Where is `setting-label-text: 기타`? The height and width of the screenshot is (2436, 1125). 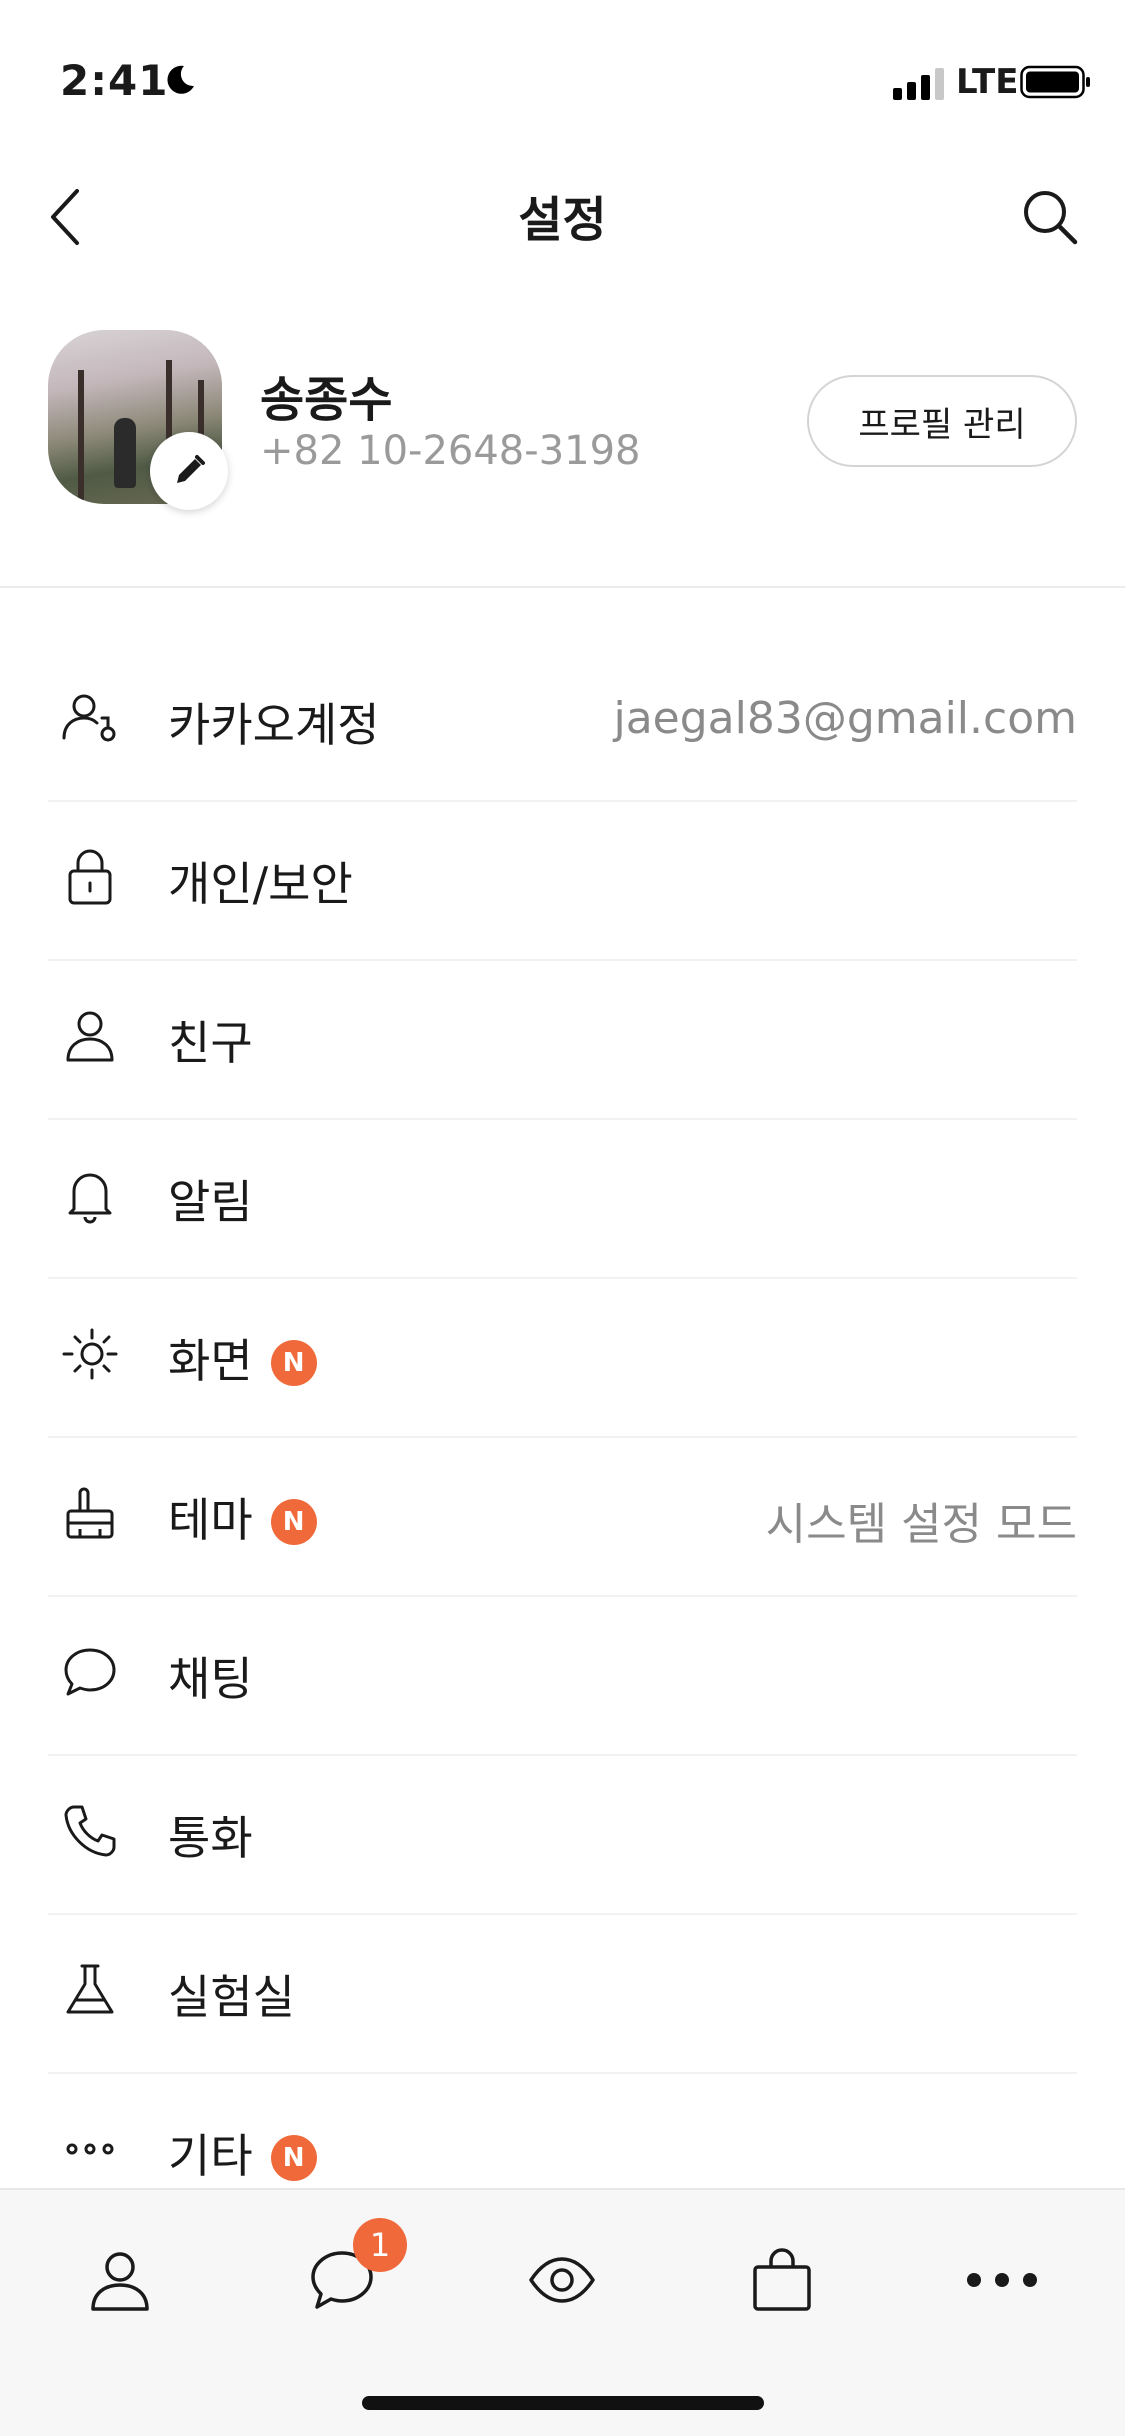
setting-label-text: 기타 is located at coordinates (210, 2156).